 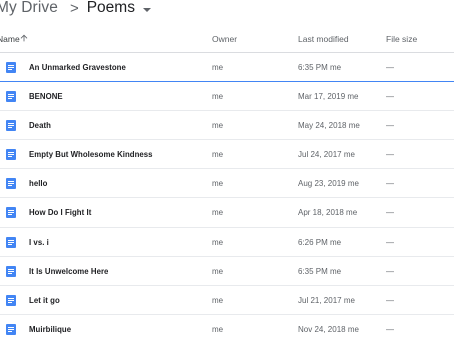 I want to click on file-name: Empty But Wholesome Kindness, so click(x=91, y=154).